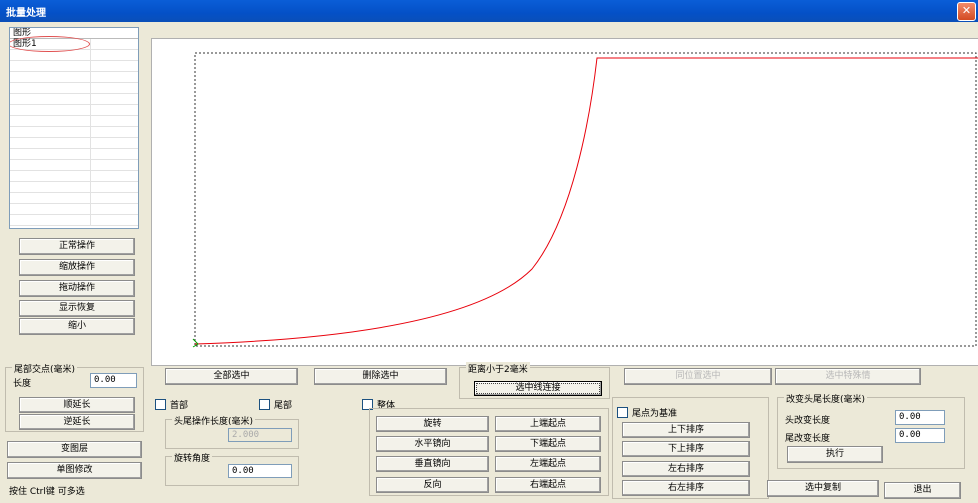 Image resolution: width=978 pixels, height=503 pixels. I want to click on sort-left-right-button: 左右排序, so click(686, 469).